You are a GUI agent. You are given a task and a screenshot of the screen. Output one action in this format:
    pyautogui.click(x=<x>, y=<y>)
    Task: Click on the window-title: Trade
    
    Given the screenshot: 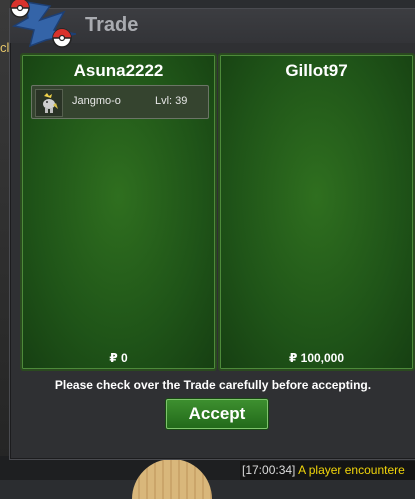 What is the action you would take?
    pyautogui.click(x=112, y=25)
    